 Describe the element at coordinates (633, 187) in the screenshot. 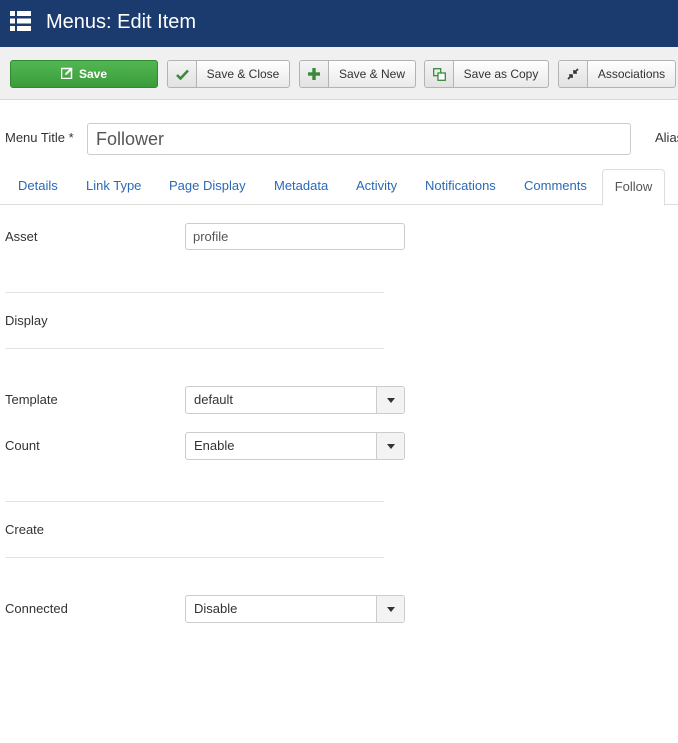

I see `tab-follow: Follow` at that location.